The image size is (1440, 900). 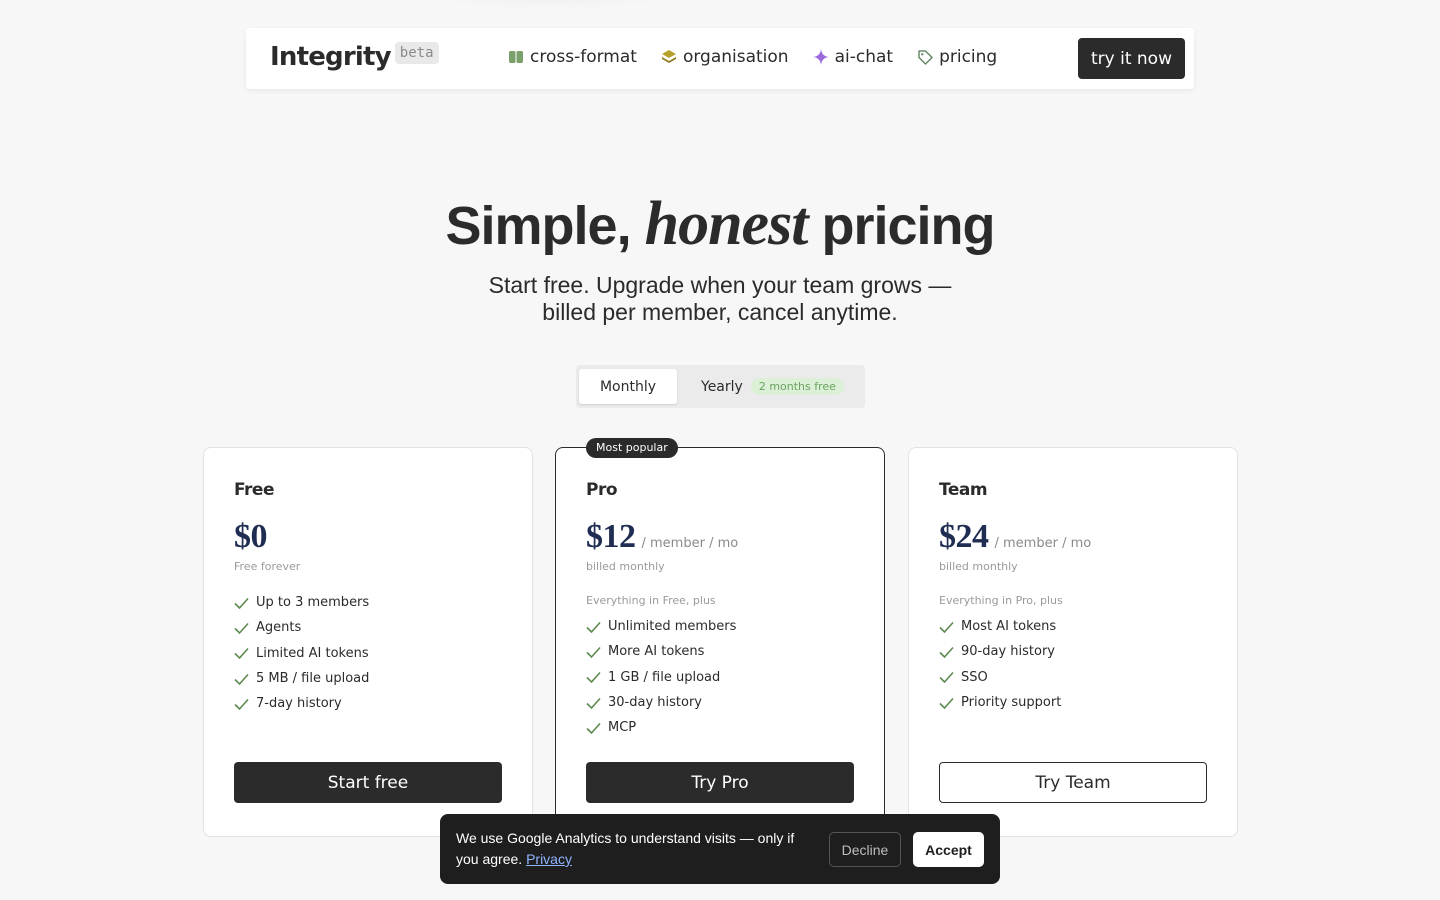 I want to click on feature-item: 5 MB / file upload, so click(x=301, y=678).